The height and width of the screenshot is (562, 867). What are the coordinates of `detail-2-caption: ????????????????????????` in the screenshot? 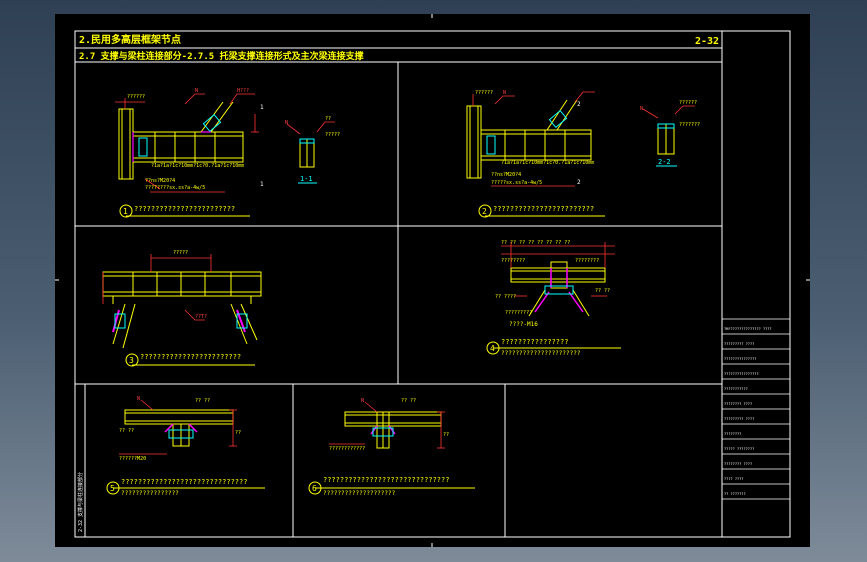 It's located at (543, 209).